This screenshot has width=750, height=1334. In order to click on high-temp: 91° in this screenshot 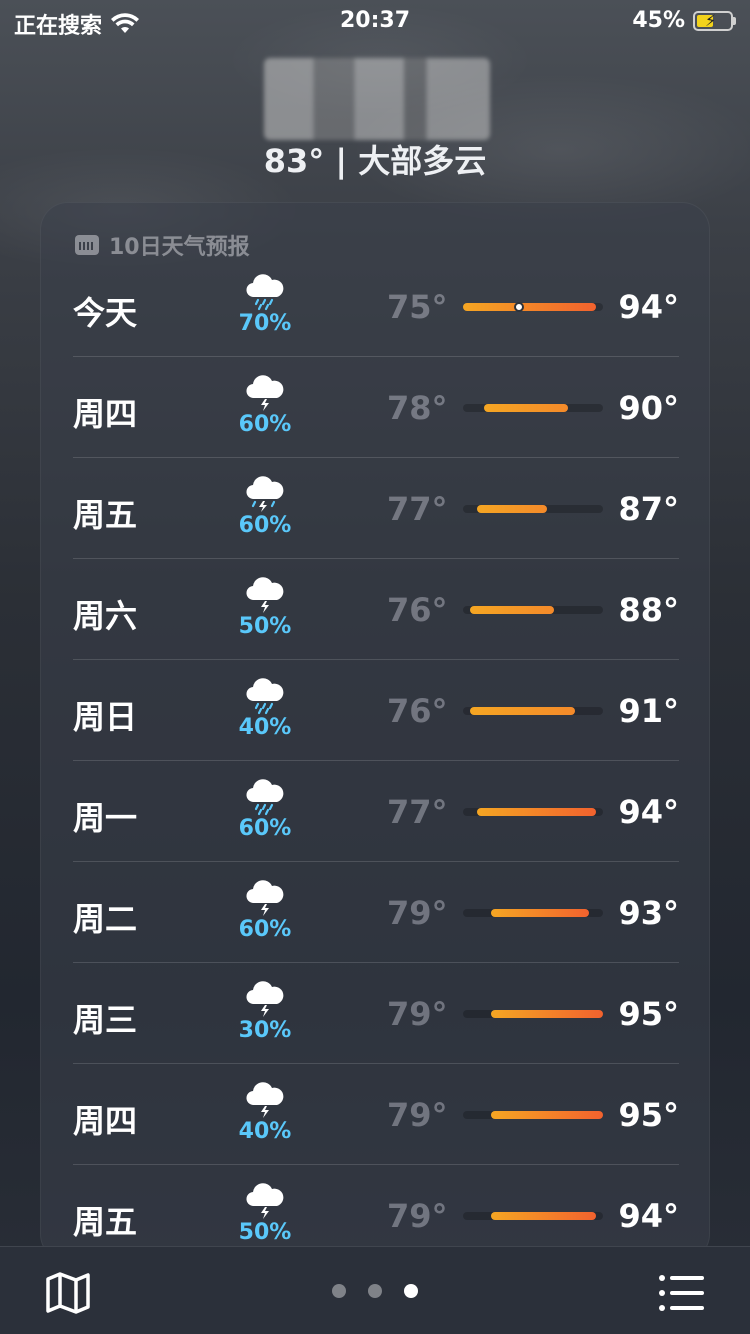, I will do `click(648, 711)`.